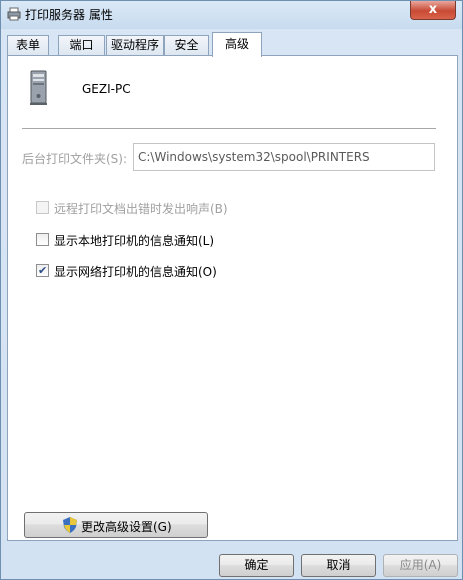 The height and width of the screenshot is (580, 463). I want to click on title-bar: 打印服务器 属性 x, so click(231, 15).